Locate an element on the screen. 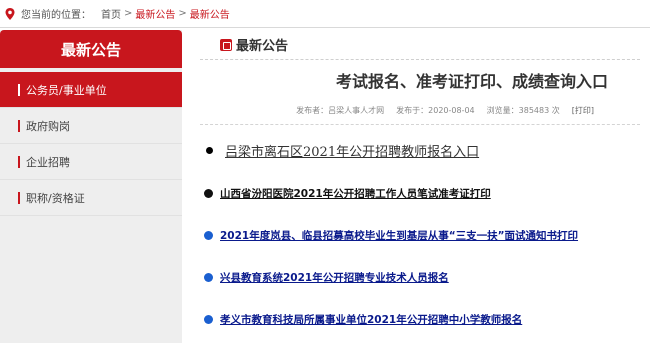 This screenshot has height=343, width=650. section-header: 最新公告 is located at coordinates (420, 45).